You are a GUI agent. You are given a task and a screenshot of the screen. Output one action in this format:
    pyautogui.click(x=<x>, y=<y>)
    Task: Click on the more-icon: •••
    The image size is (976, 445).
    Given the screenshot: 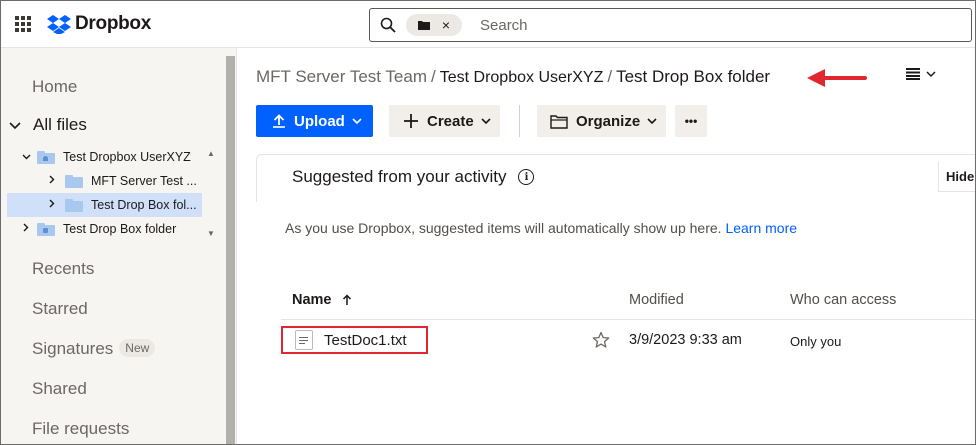 What is the action you would take?
    pyautogui.click(x=691, y=121)
    